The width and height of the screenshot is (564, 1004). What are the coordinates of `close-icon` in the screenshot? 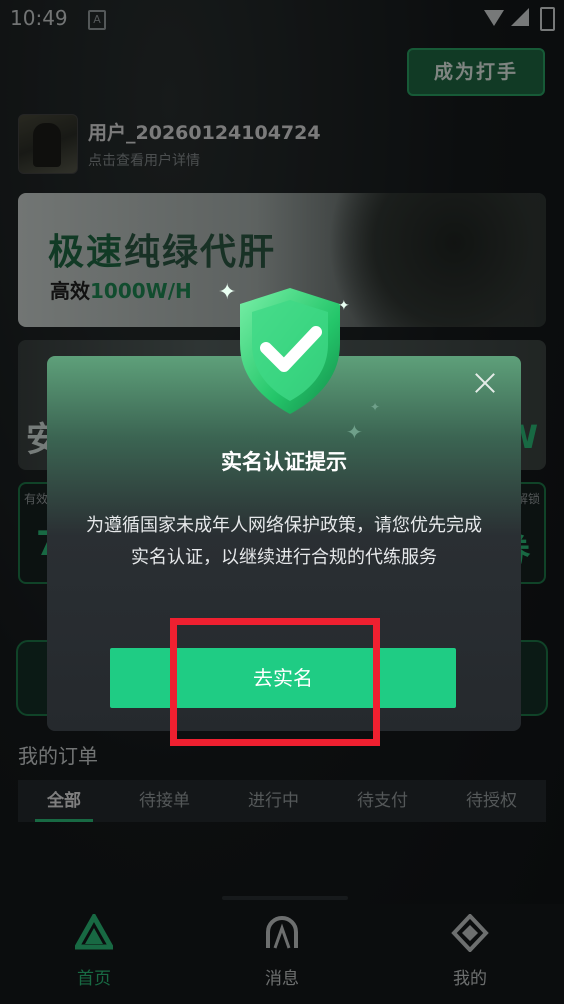 It's located at (485, 383).